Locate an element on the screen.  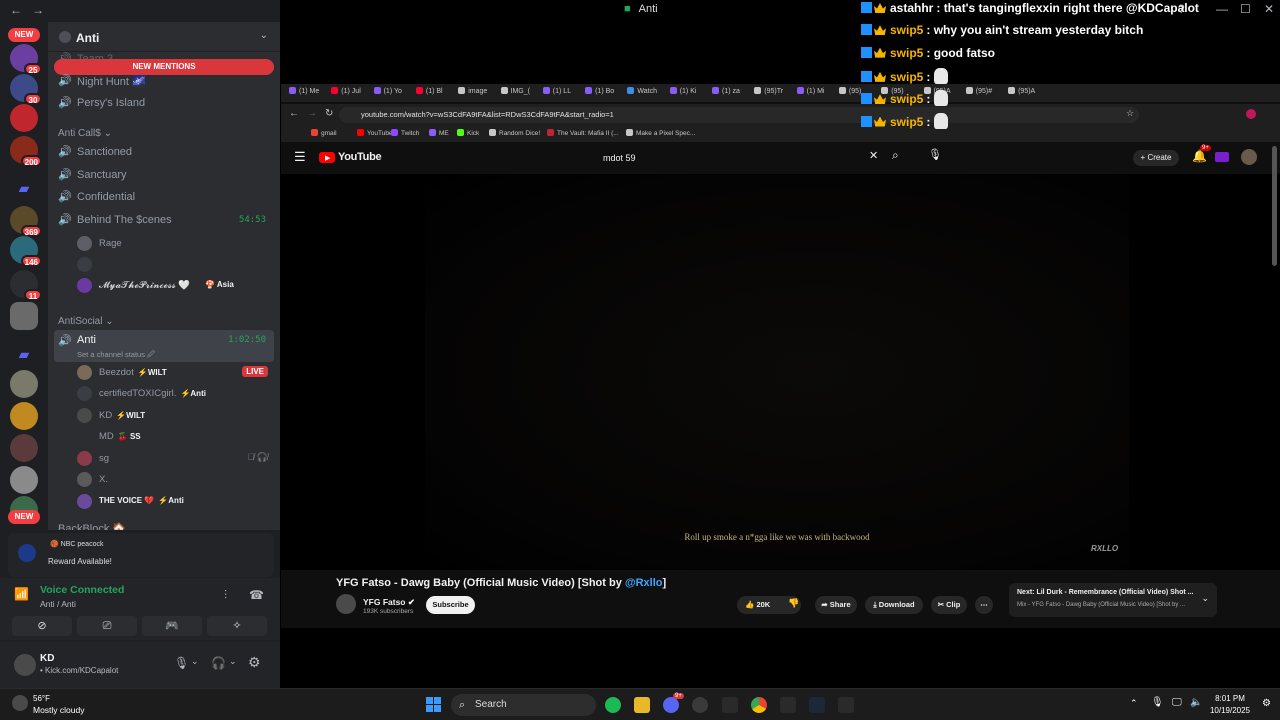
browser-tab: Watch is located at coordinates (642, 94).